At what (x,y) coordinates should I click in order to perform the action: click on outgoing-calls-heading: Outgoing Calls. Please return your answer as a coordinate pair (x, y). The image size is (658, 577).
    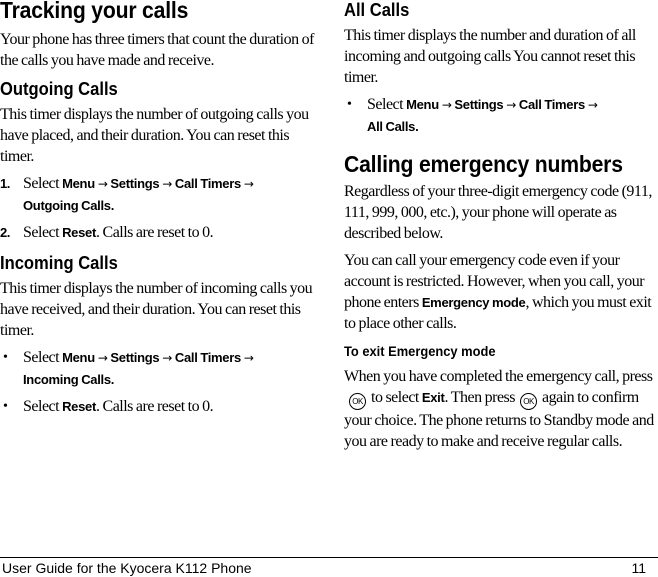
    Looking at the image, I should click on (59, 89).